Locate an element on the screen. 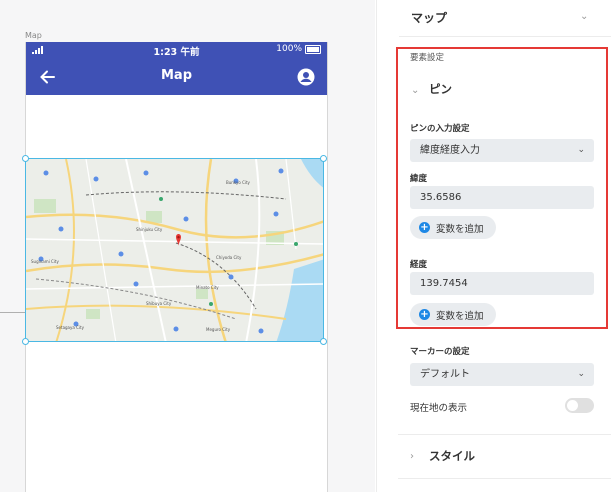  resize-handle-bottom-left is located at coordinates (25, 341).